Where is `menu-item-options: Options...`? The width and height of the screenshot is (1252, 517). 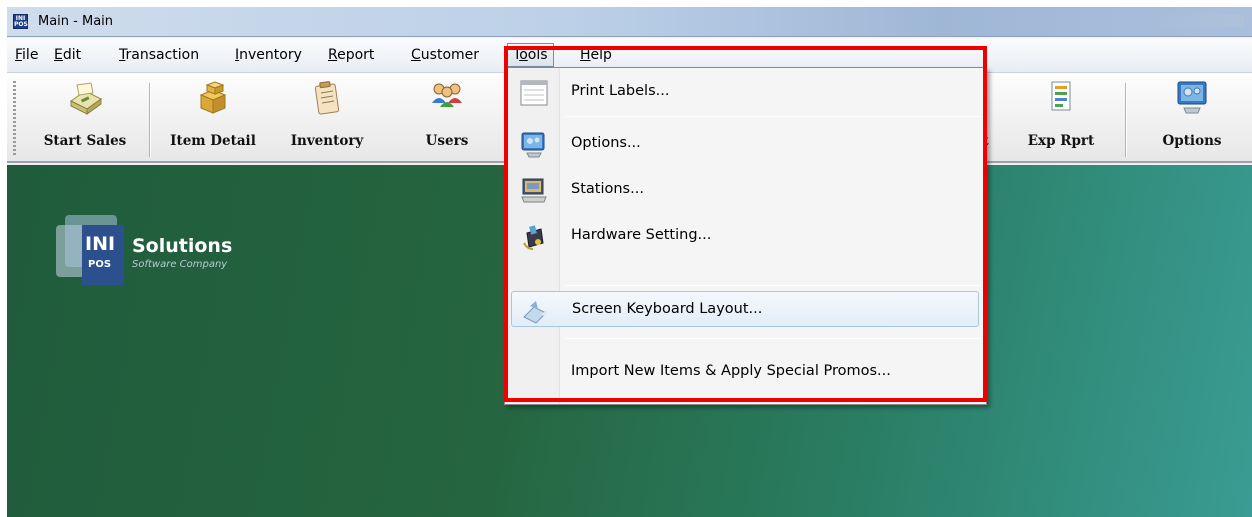
menu-item-options: Options... is located at coordinates (745, 144).